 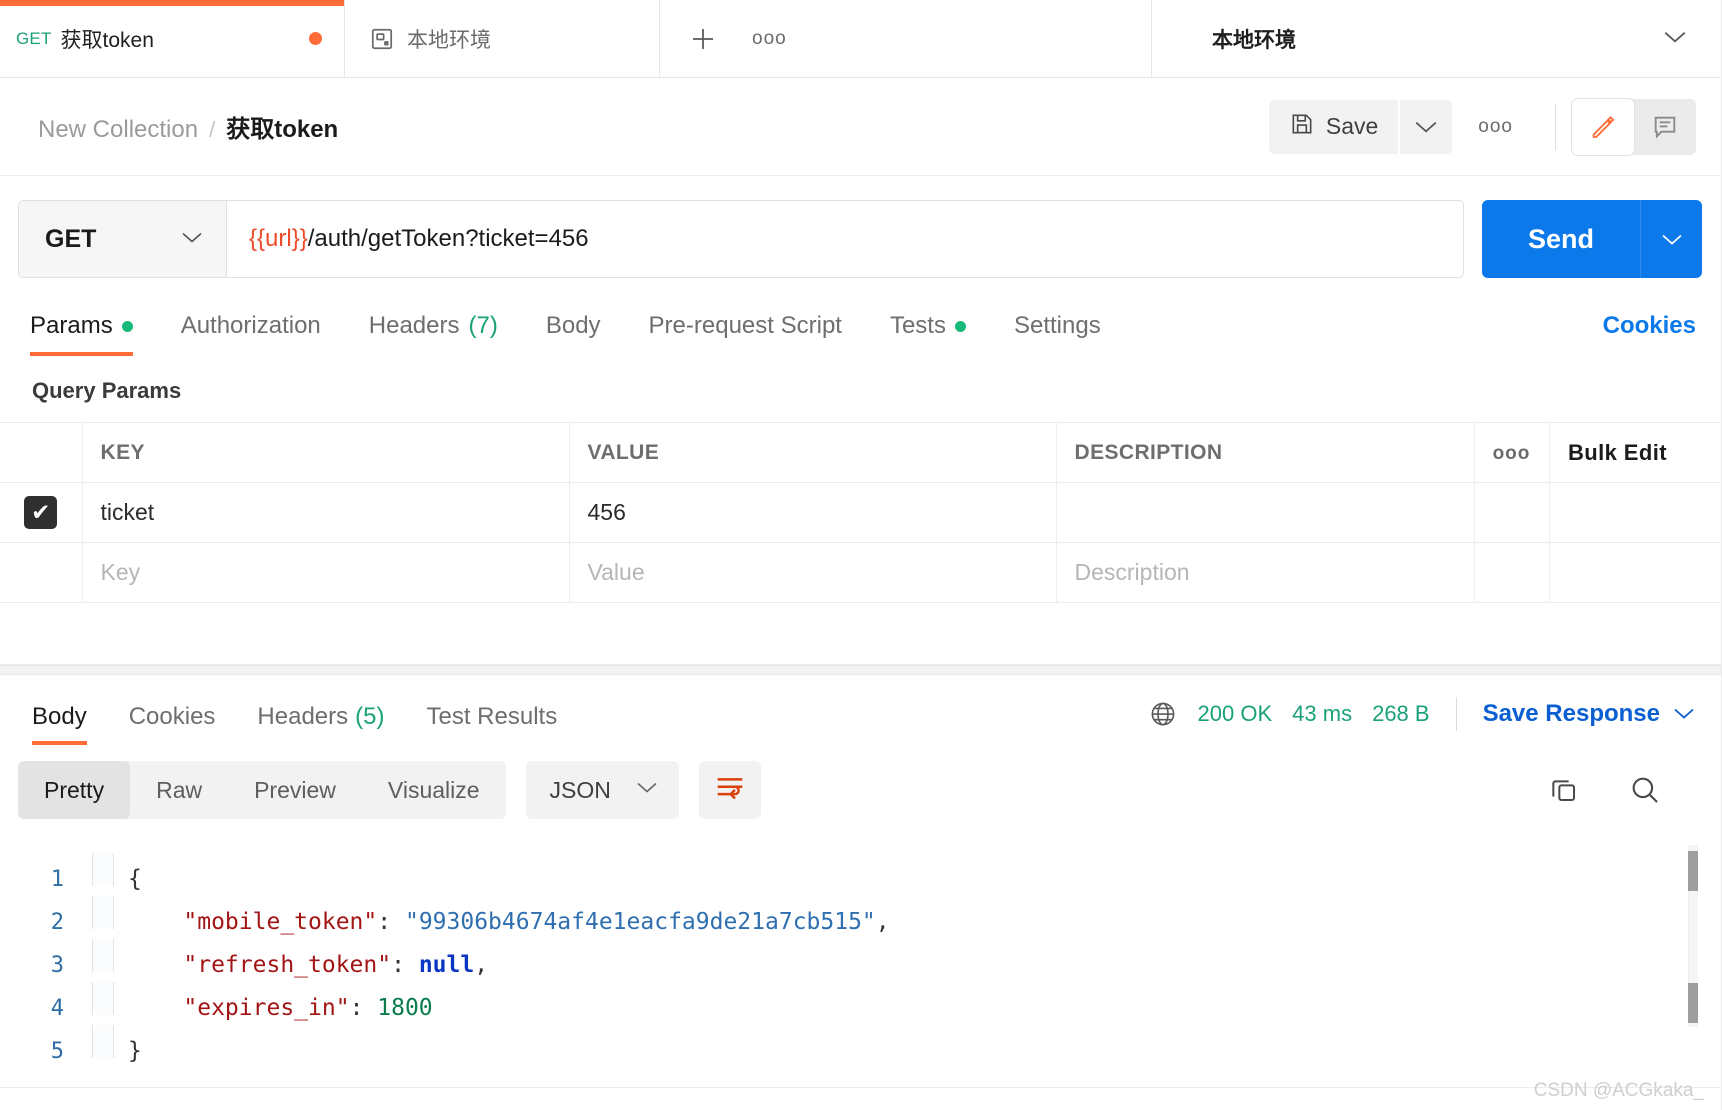 What do you see at coordinates (1622, 790) in the screenshot?
I see `body-toolbar-actions` at bounding box center [1622, 790].